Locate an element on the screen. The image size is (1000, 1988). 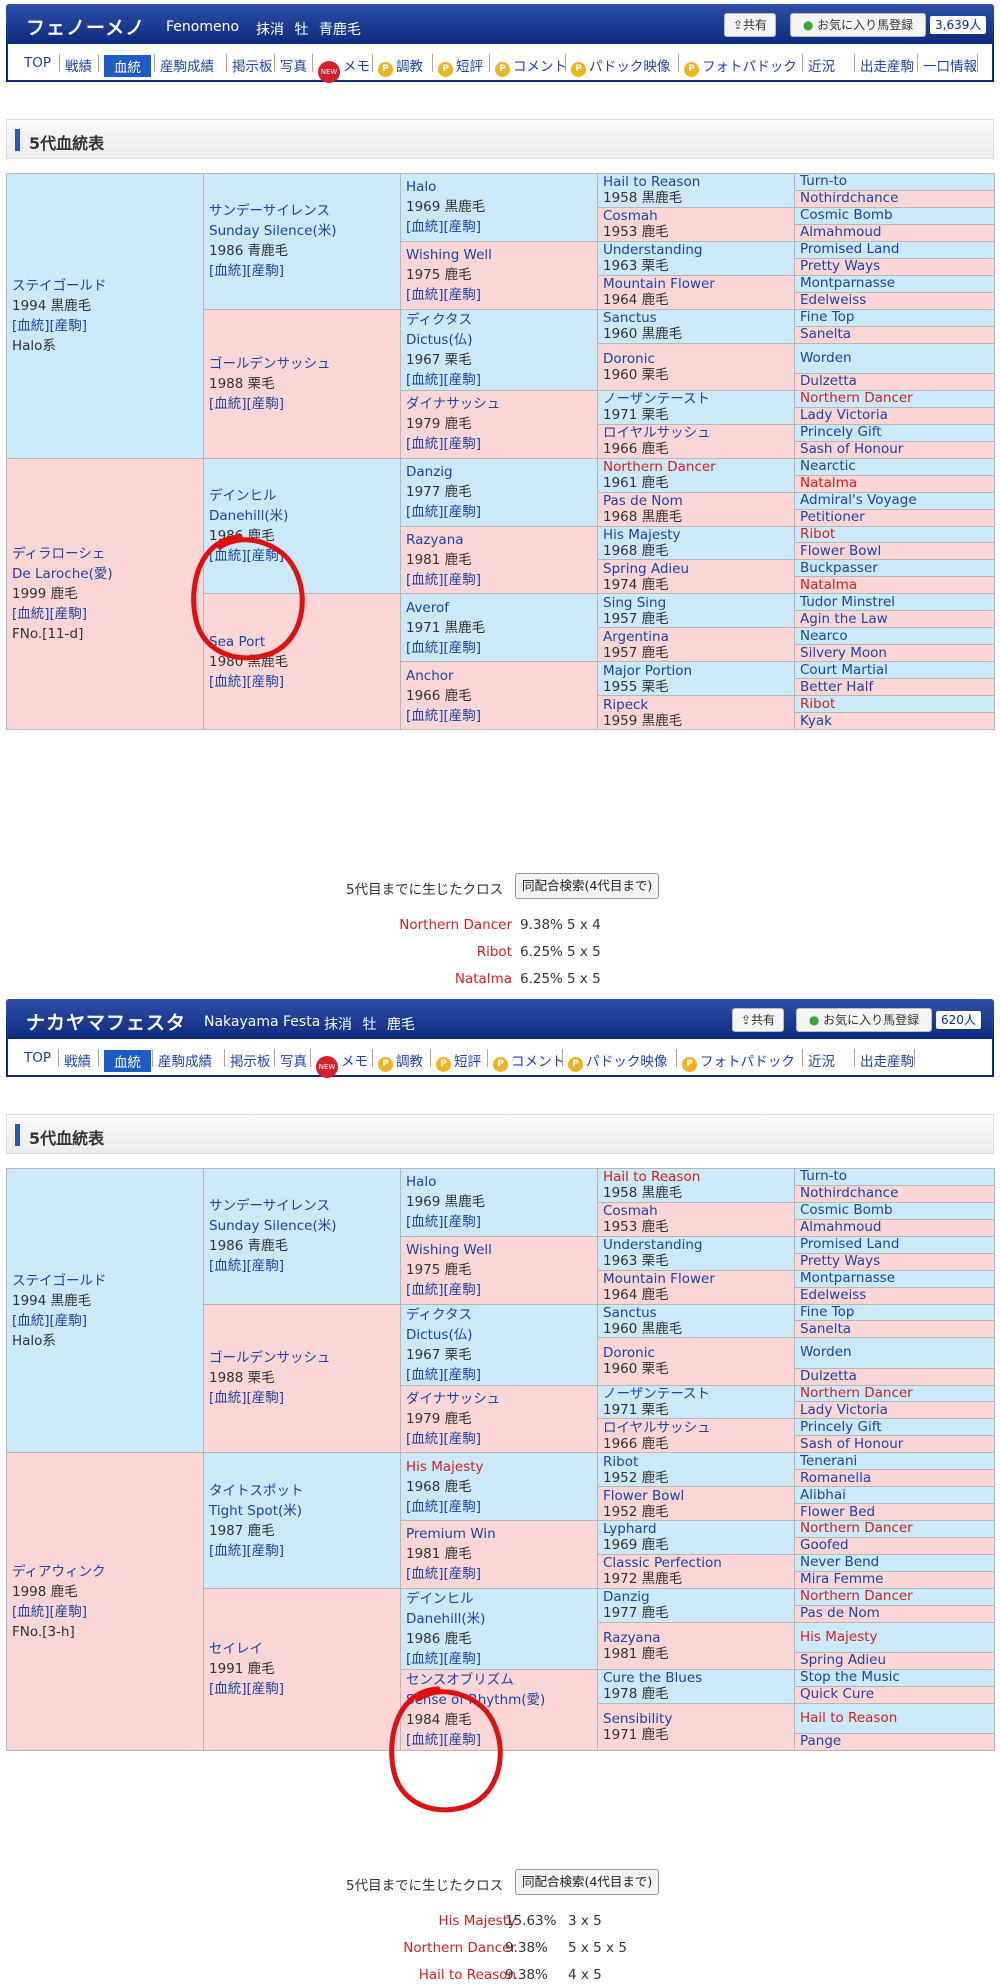
horse-name: Hail to Reason is located at coordinates (894, 1718).